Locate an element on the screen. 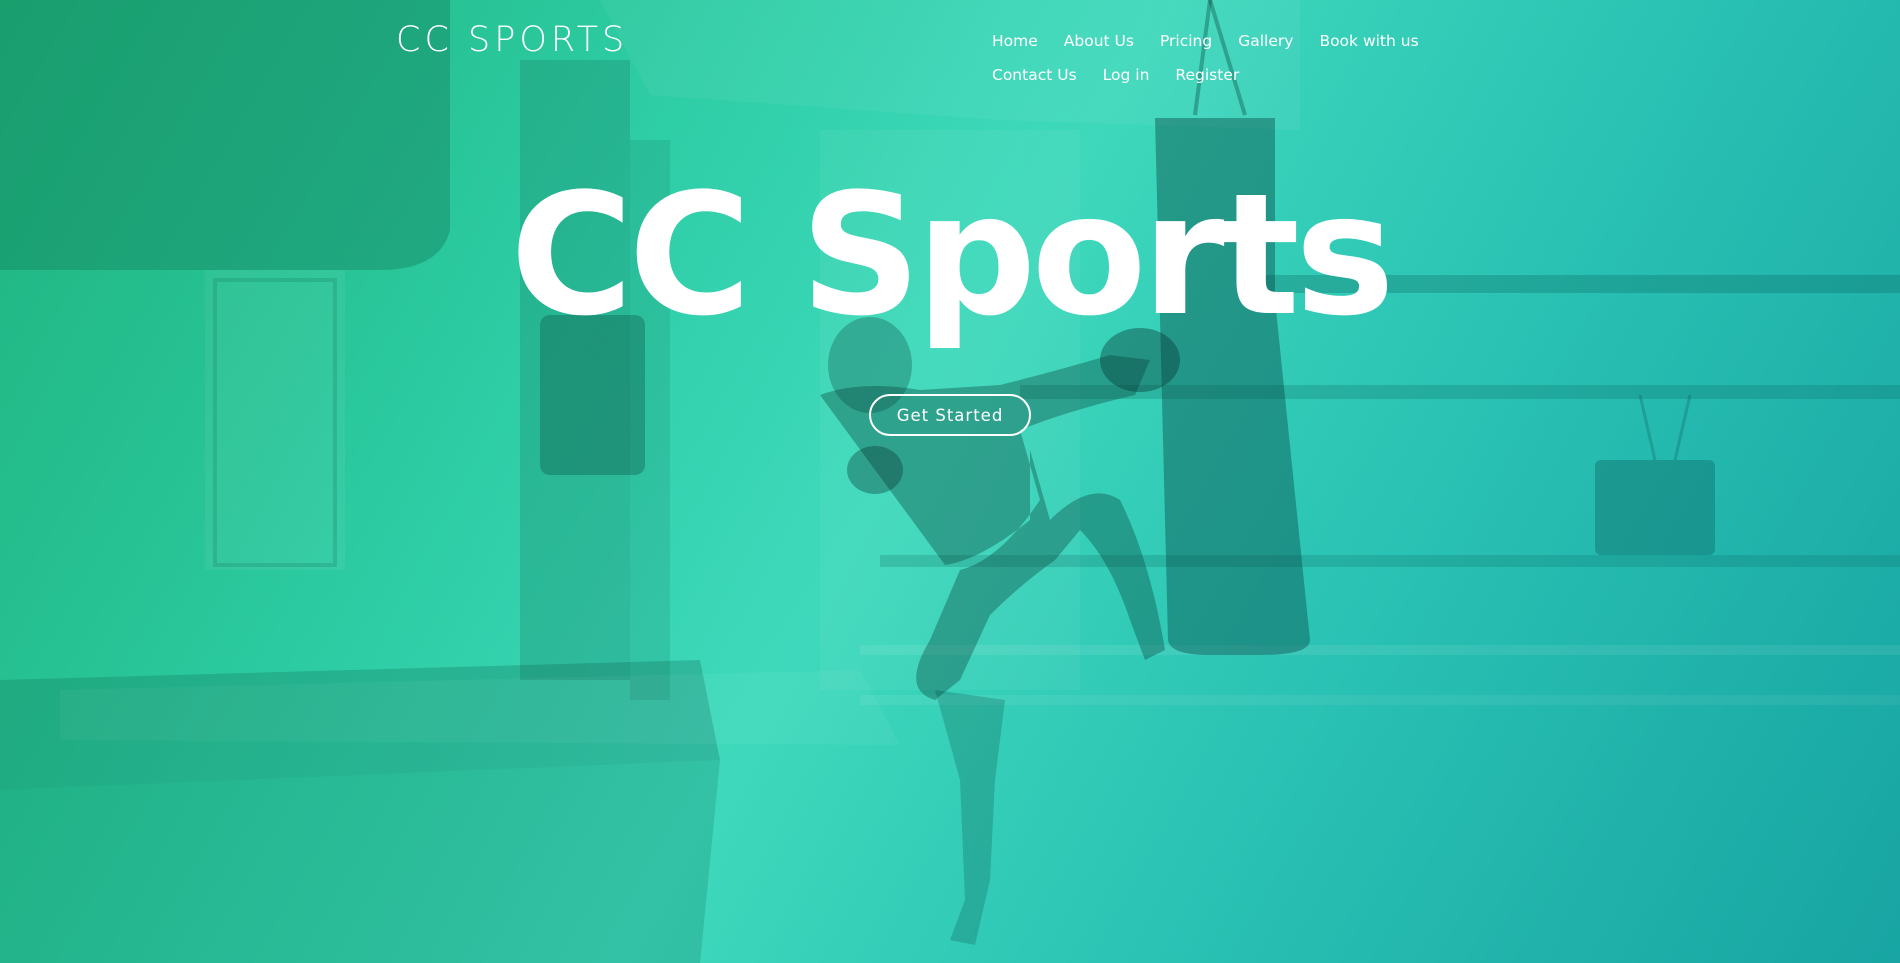  nav-gallery: Gallery is located at coordinates (1265, 41).